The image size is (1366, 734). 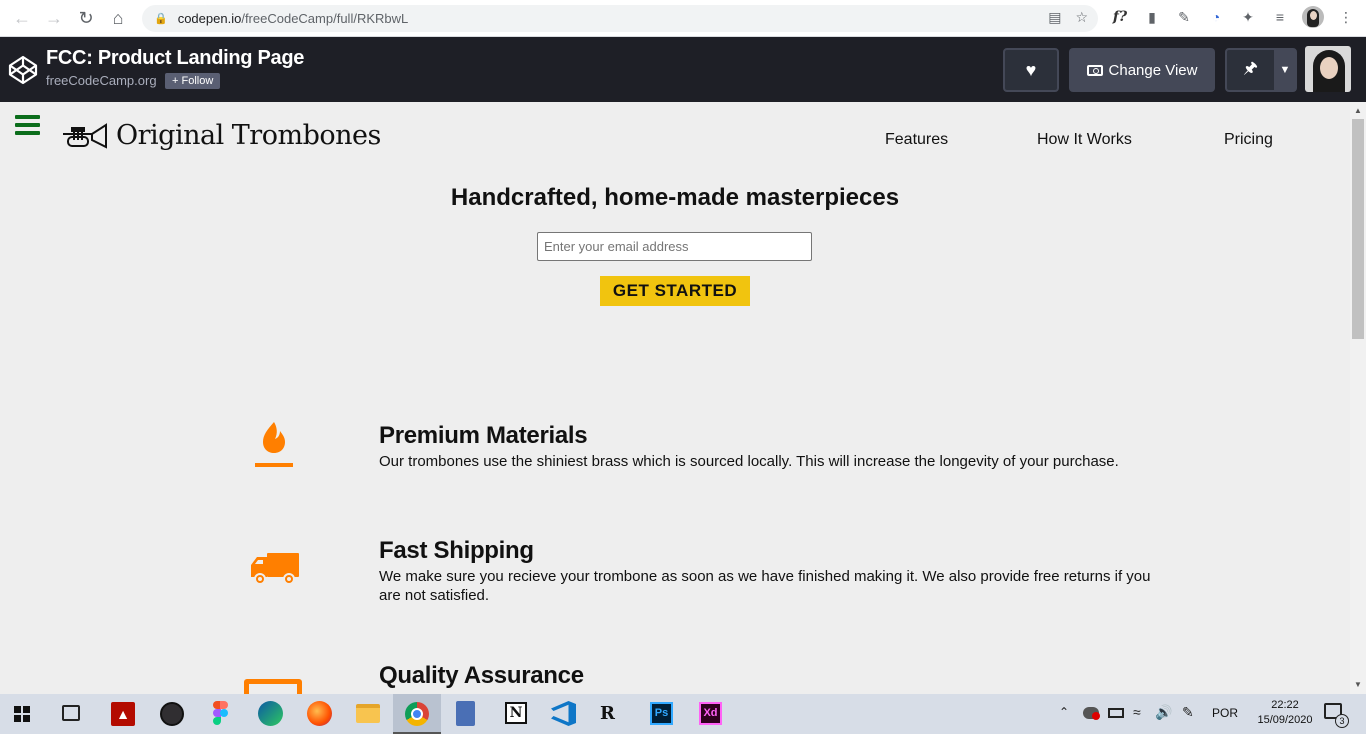 I want to click on tray-chevron-up-icon: ⌃, so click(x=1064, y=712).